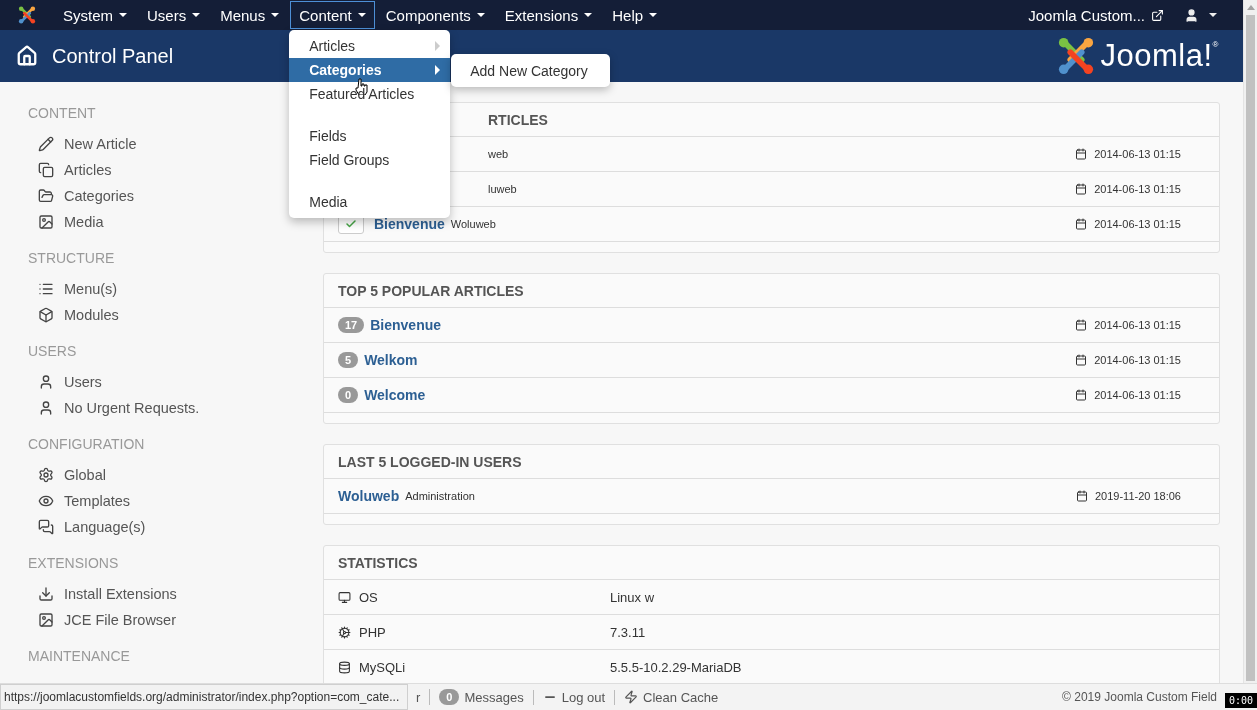  I want to click on copyright-text: © 2019 Joomla Custom Field, so click(1139, 697).